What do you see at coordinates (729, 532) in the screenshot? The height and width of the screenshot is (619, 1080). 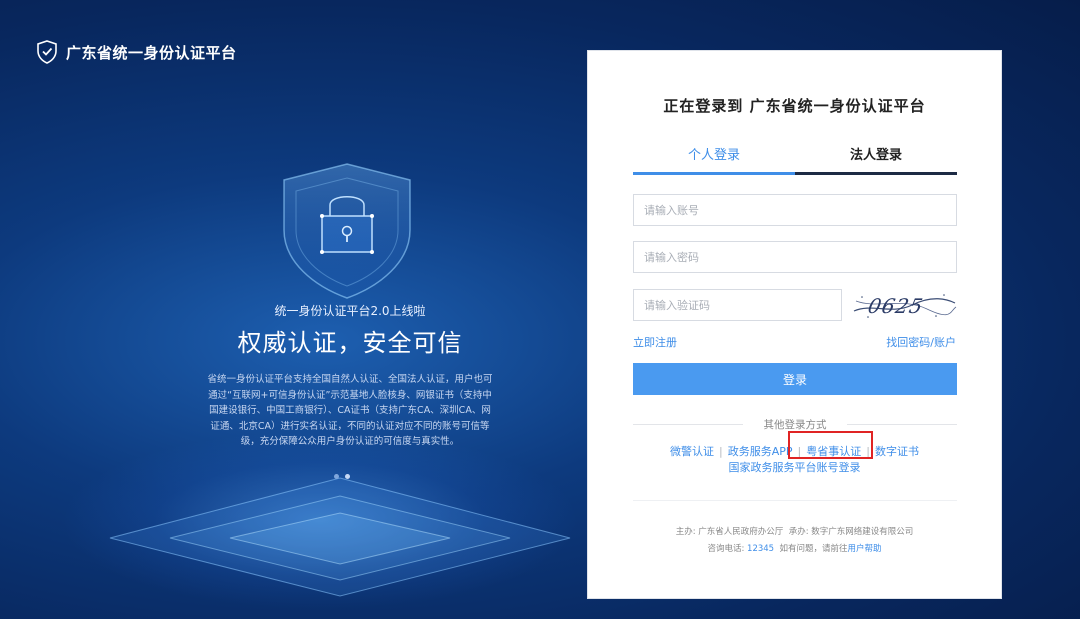 I see `footer-organizer: 主办: 广东省人民政府办公厅` at bounding box center [729, 532].